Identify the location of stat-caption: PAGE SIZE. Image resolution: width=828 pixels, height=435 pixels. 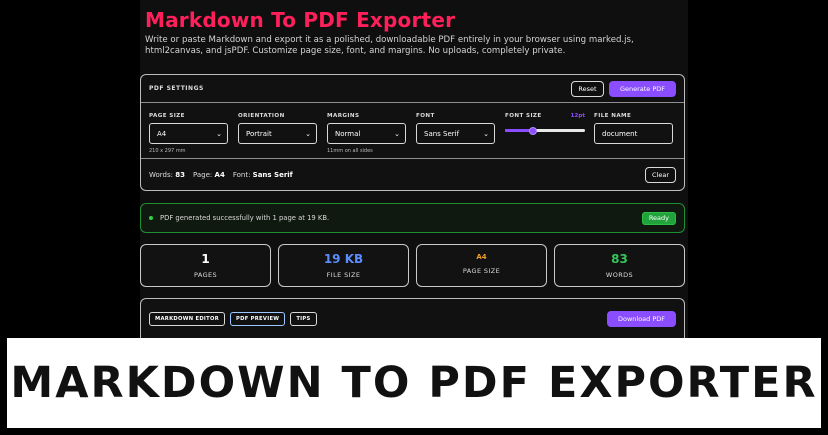
(481, 271).